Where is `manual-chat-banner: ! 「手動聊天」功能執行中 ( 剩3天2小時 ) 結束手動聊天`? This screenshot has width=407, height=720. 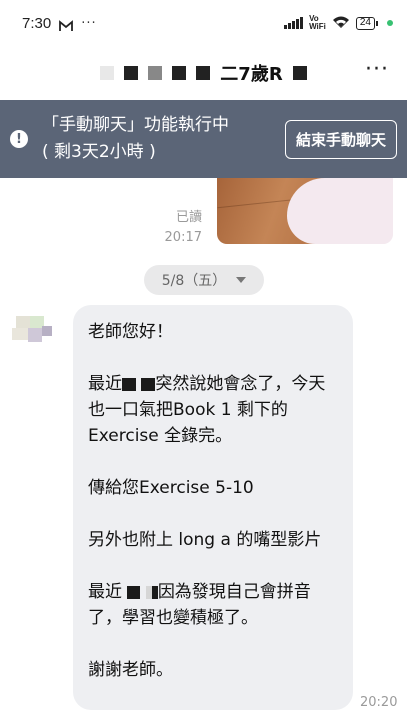
manual-chat-banner: ! 「手動聊天」功能執行中 ( 剩3天2小時 ) 結束手動聊天 is located at coordinates (203, 139).